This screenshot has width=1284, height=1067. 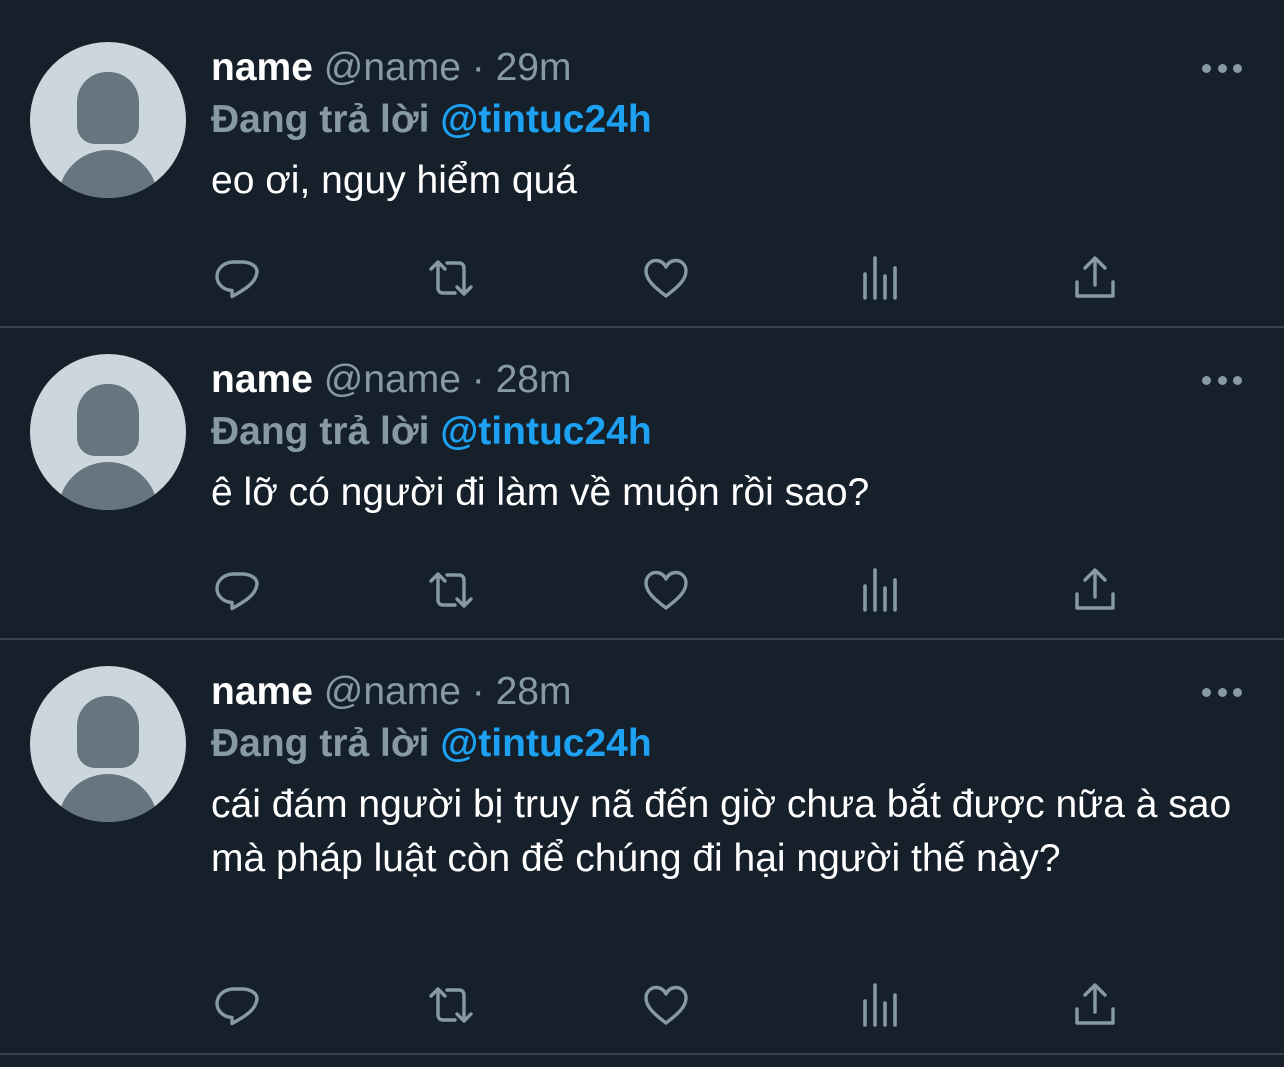 I want to click on tweet-text: eo ơi, nguy hiểm quá, so click(x=394, y=180).